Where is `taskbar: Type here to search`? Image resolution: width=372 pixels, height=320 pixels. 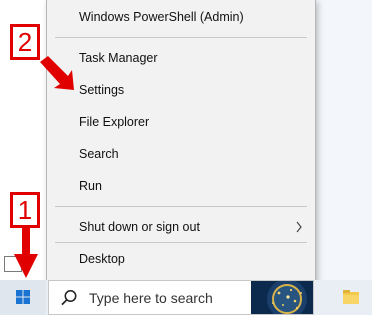
taskbar: Type here to search is located at coordinates (186, 297).